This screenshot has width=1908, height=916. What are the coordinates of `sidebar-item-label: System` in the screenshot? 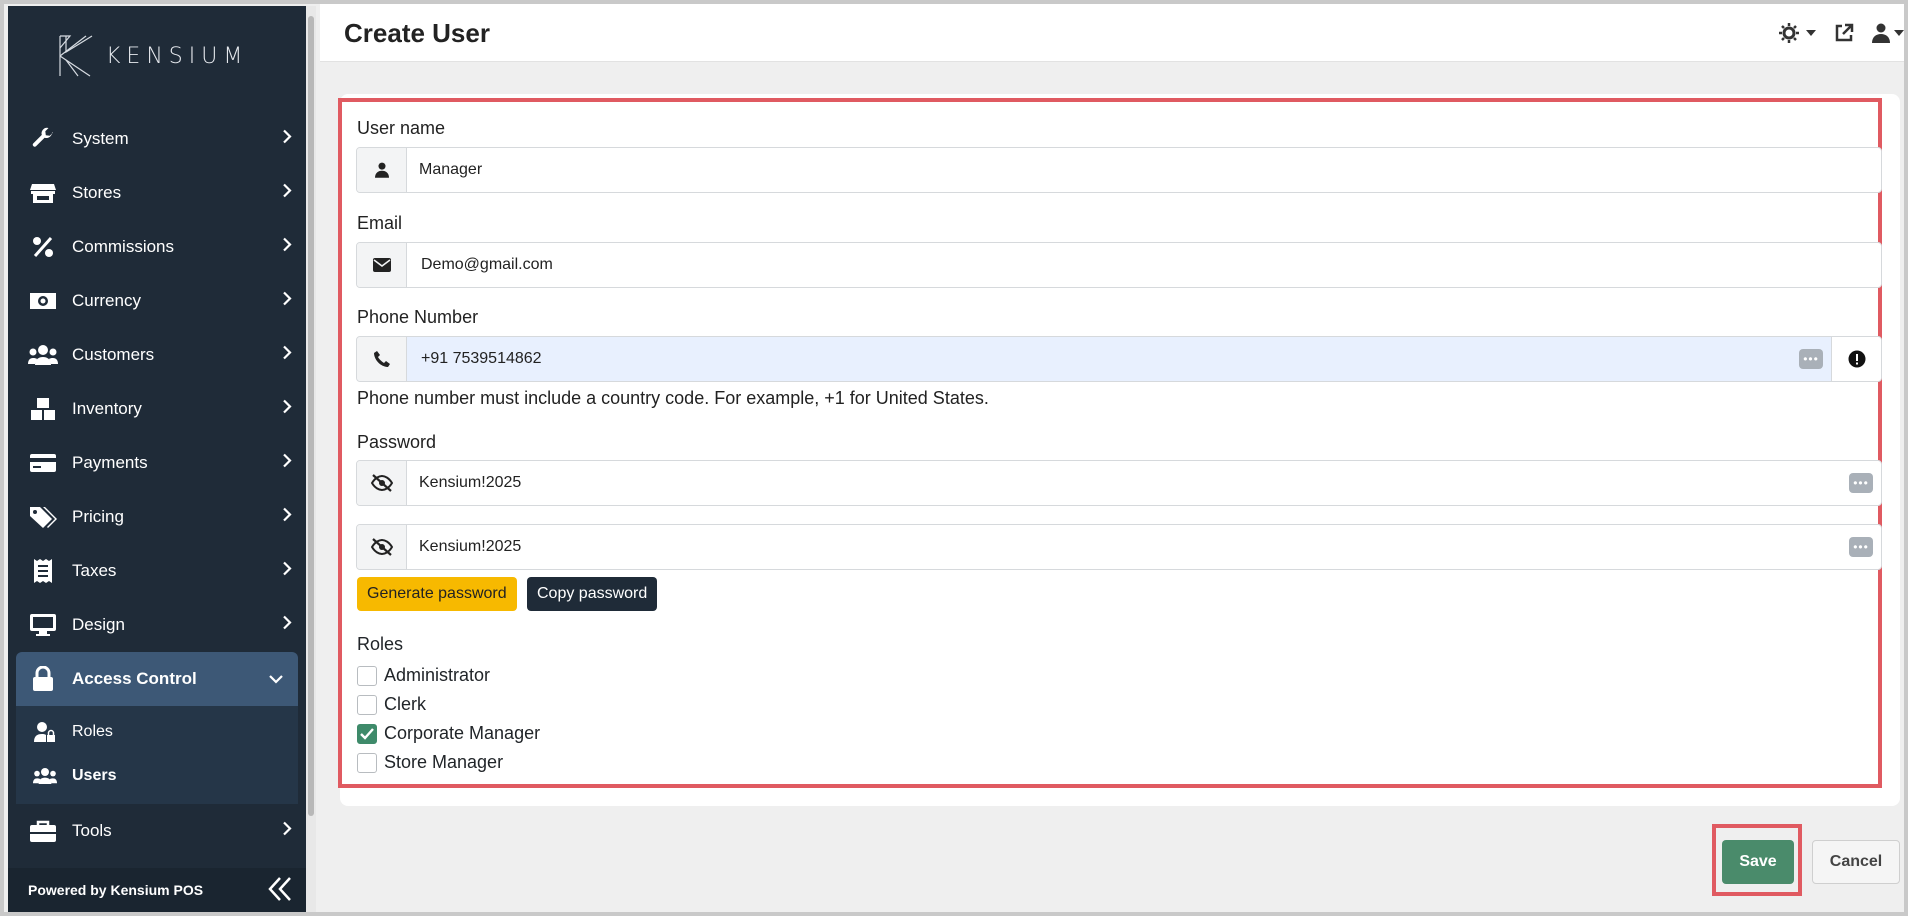 It's located at (100, 138).